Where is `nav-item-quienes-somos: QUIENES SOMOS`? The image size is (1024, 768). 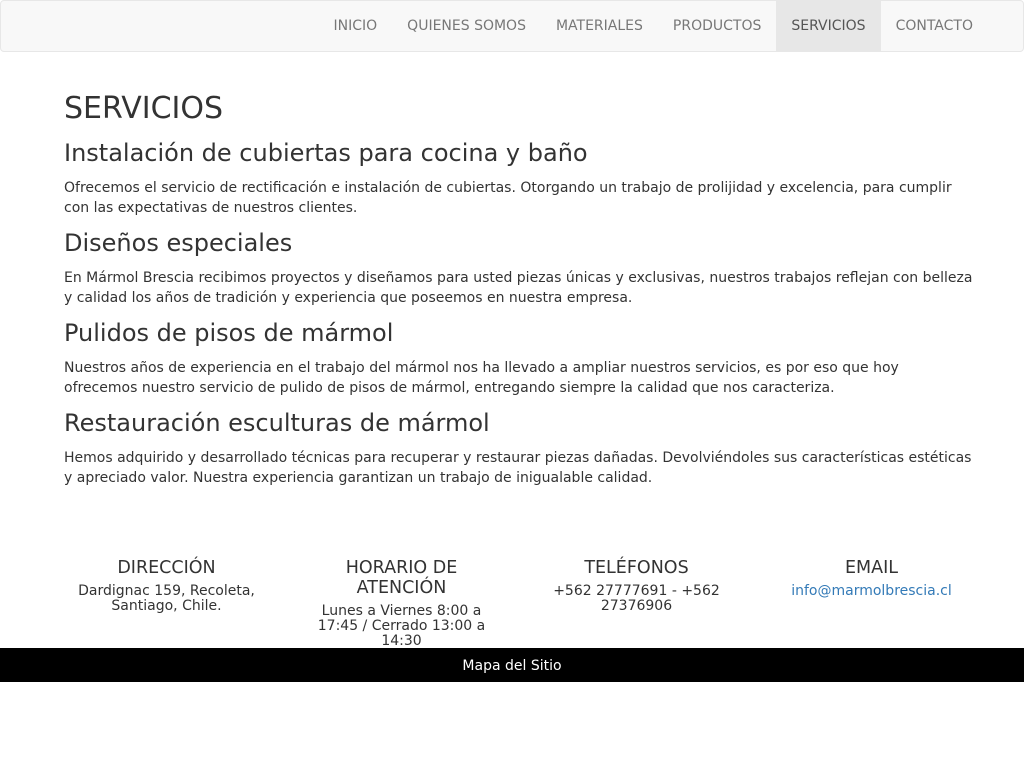 nav-item-quienes-somos: QUIENES SOMOS is located at coordinates (466, 26).